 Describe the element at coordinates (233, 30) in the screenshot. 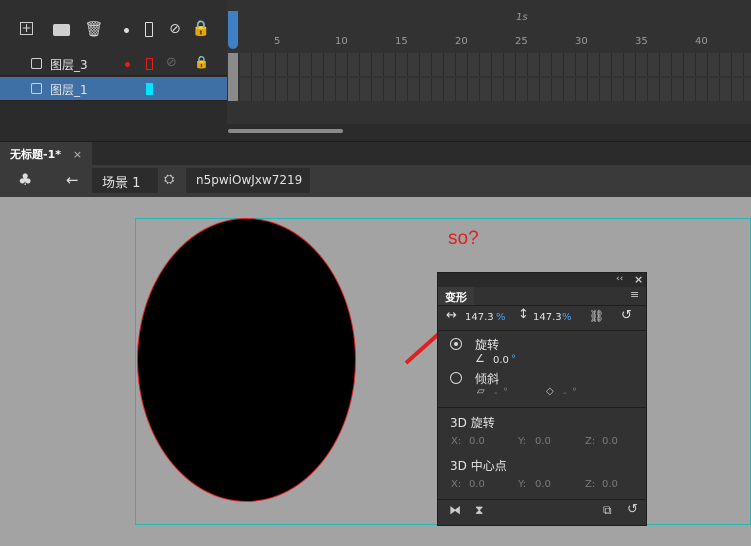

I see `playhead` at that location.